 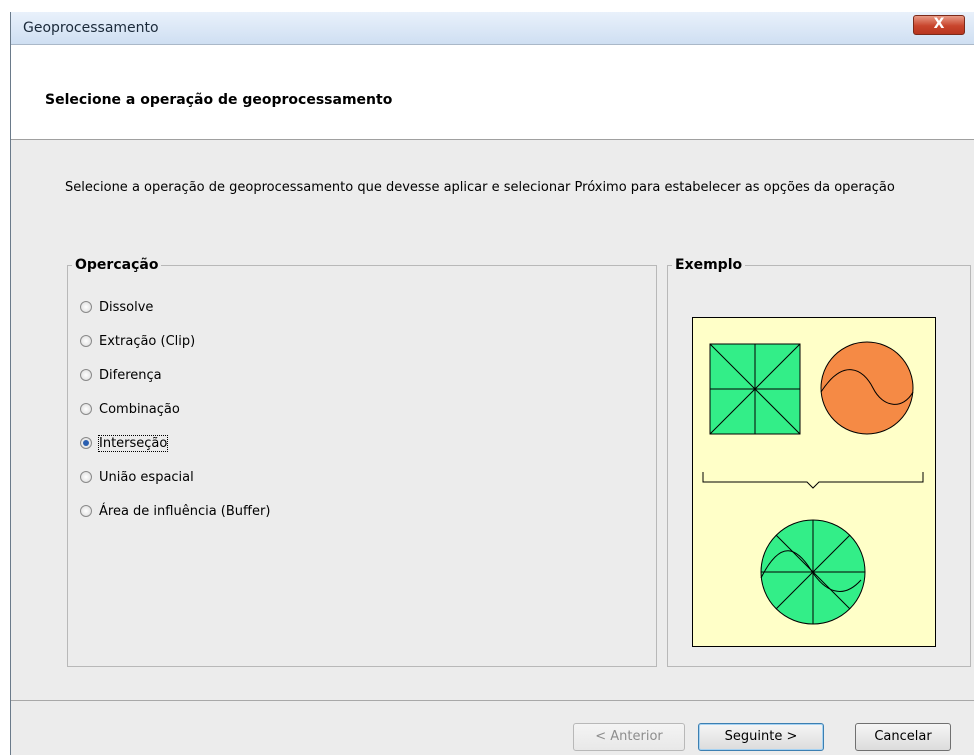 I want to click on radio-option-difference: Diferença, so click(x=121, y=375).